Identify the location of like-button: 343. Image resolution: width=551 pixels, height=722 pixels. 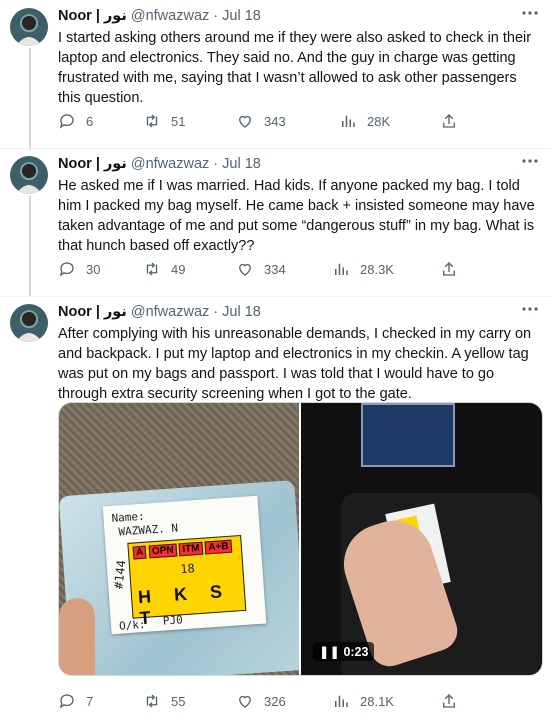
(261, 121).